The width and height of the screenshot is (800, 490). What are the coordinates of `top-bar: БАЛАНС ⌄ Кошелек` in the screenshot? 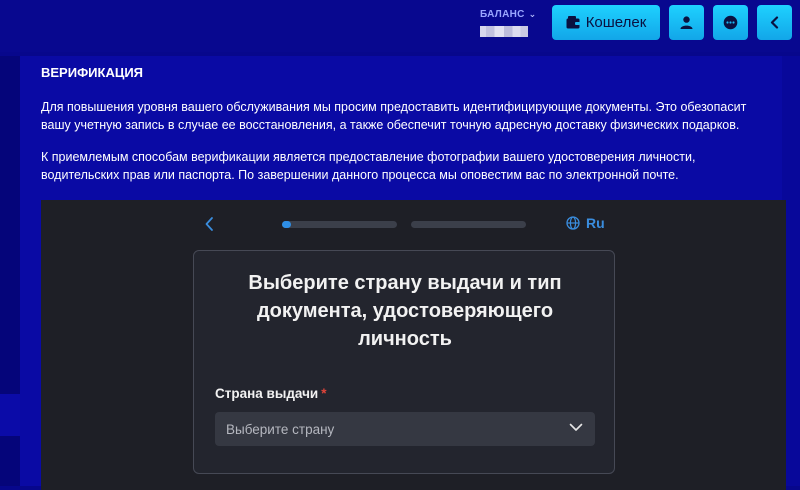 It's located at (400, 26).